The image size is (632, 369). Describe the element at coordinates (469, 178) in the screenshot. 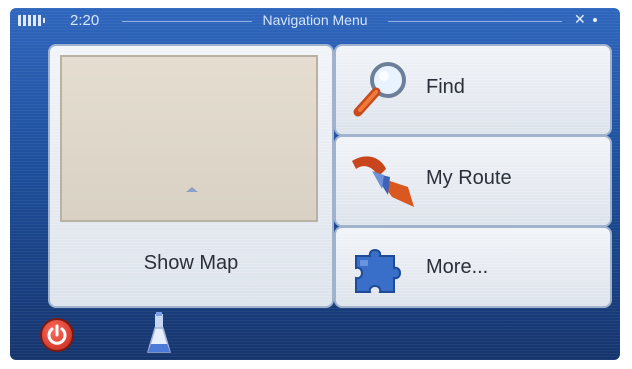

I see `my-route-label: My Route` at that location.